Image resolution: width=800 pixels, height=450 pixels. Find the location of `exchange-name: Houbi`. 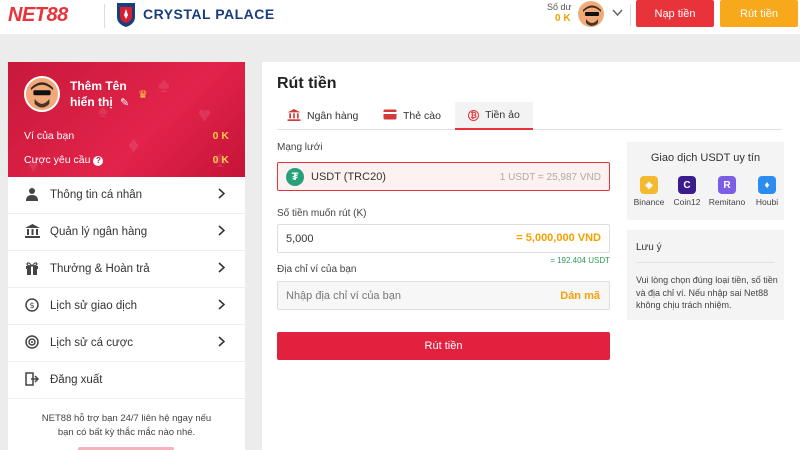

exchange-name: Houbi is located at coordinates (767, 202).